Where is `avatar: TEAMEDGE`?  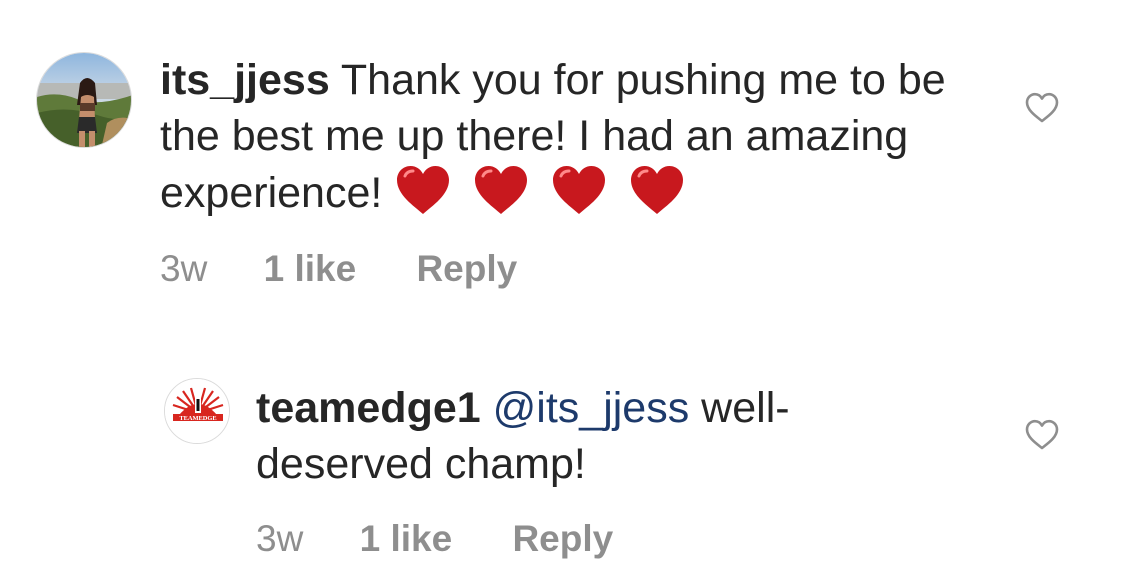
avatar: TEAMEDGE is located at coordinates (197, 411).